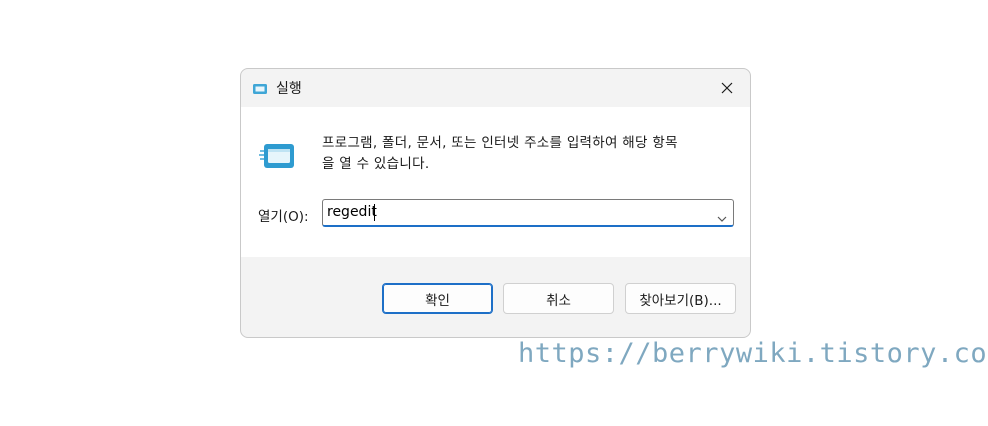 The height and width of the screenshot is (426, 988). I want to click on description-line-1: 프로그램, 폴더, 문서, 또는 인터넷 주소를 입력하여 해당 항목, so click(500, 143).